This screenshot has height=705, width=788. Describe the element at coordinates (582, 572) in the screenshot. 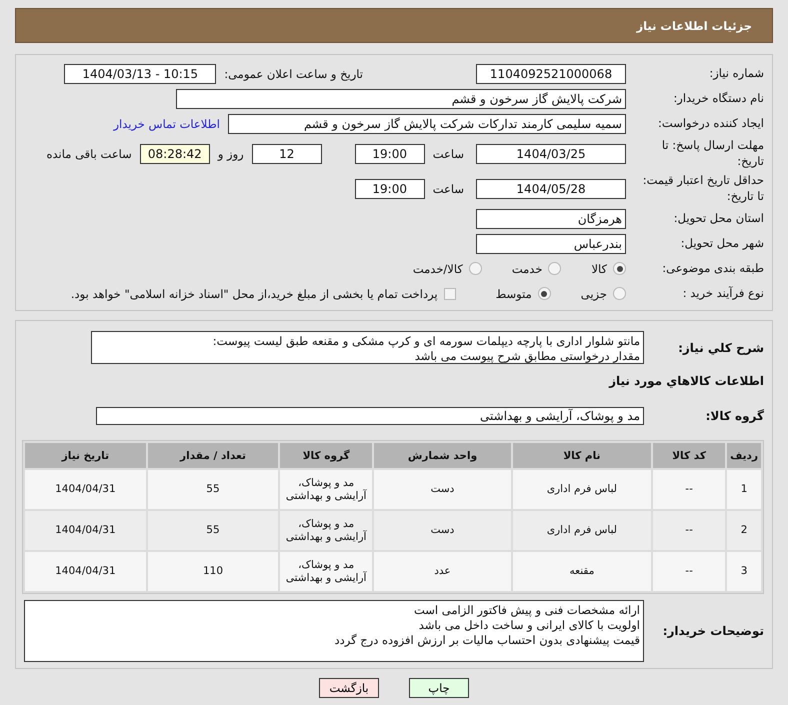

I see `table-cell: مقنعه` at that location.